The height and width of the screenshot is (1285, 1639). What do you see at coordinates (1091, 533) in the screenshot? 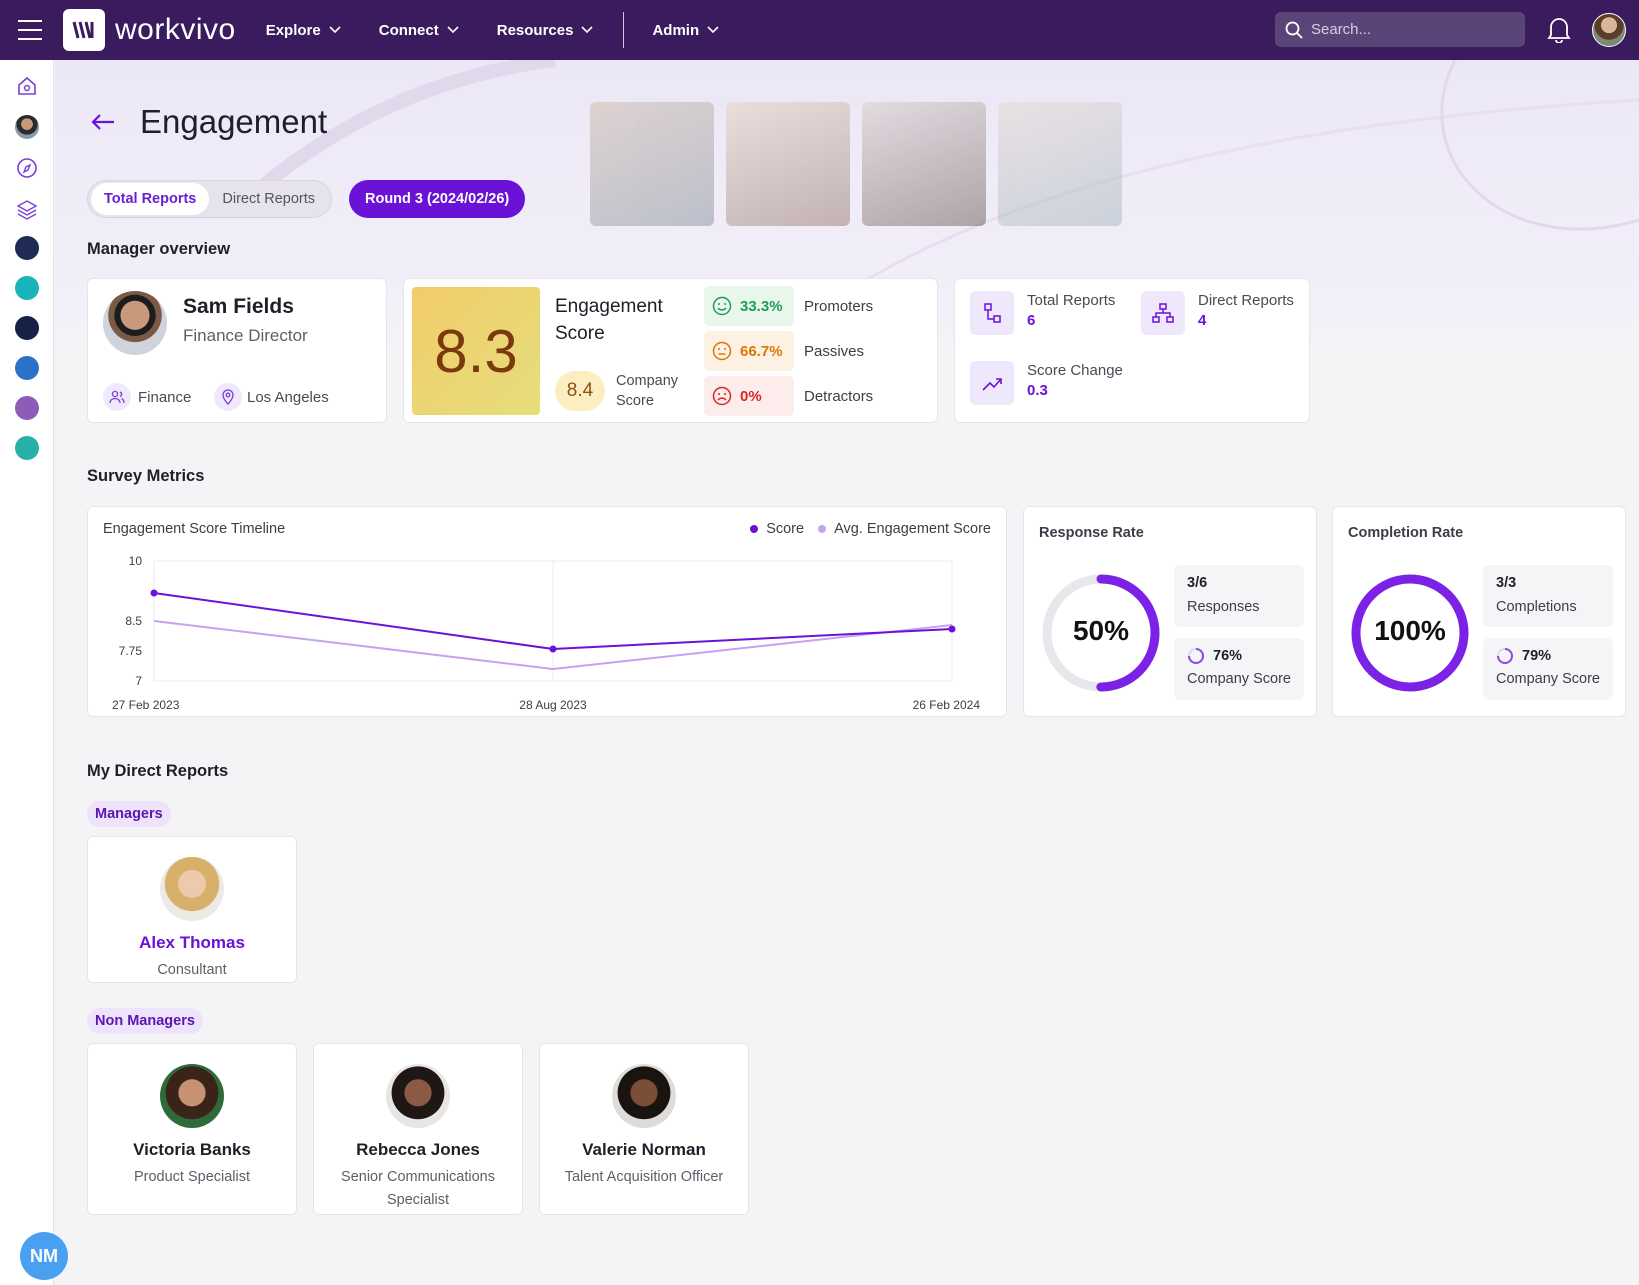
I see `response-rate-title: Response Rate` at bounding box center [1091, 533].